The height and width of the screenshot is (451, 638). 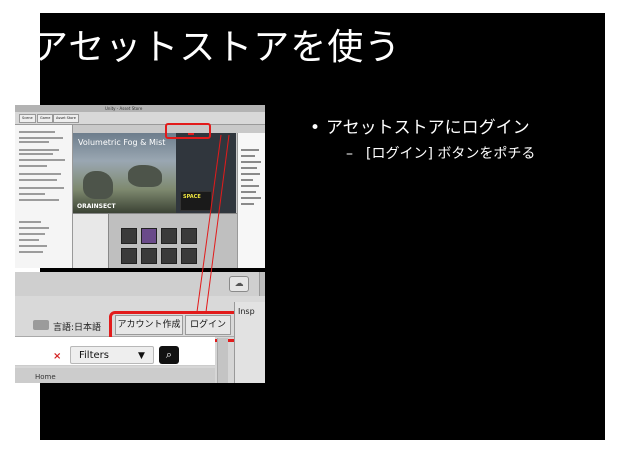 What do you see at coordinates (246, 311) in the screenshot?
I see `inspector-tab: Insp` at bounding box center [246, 311].